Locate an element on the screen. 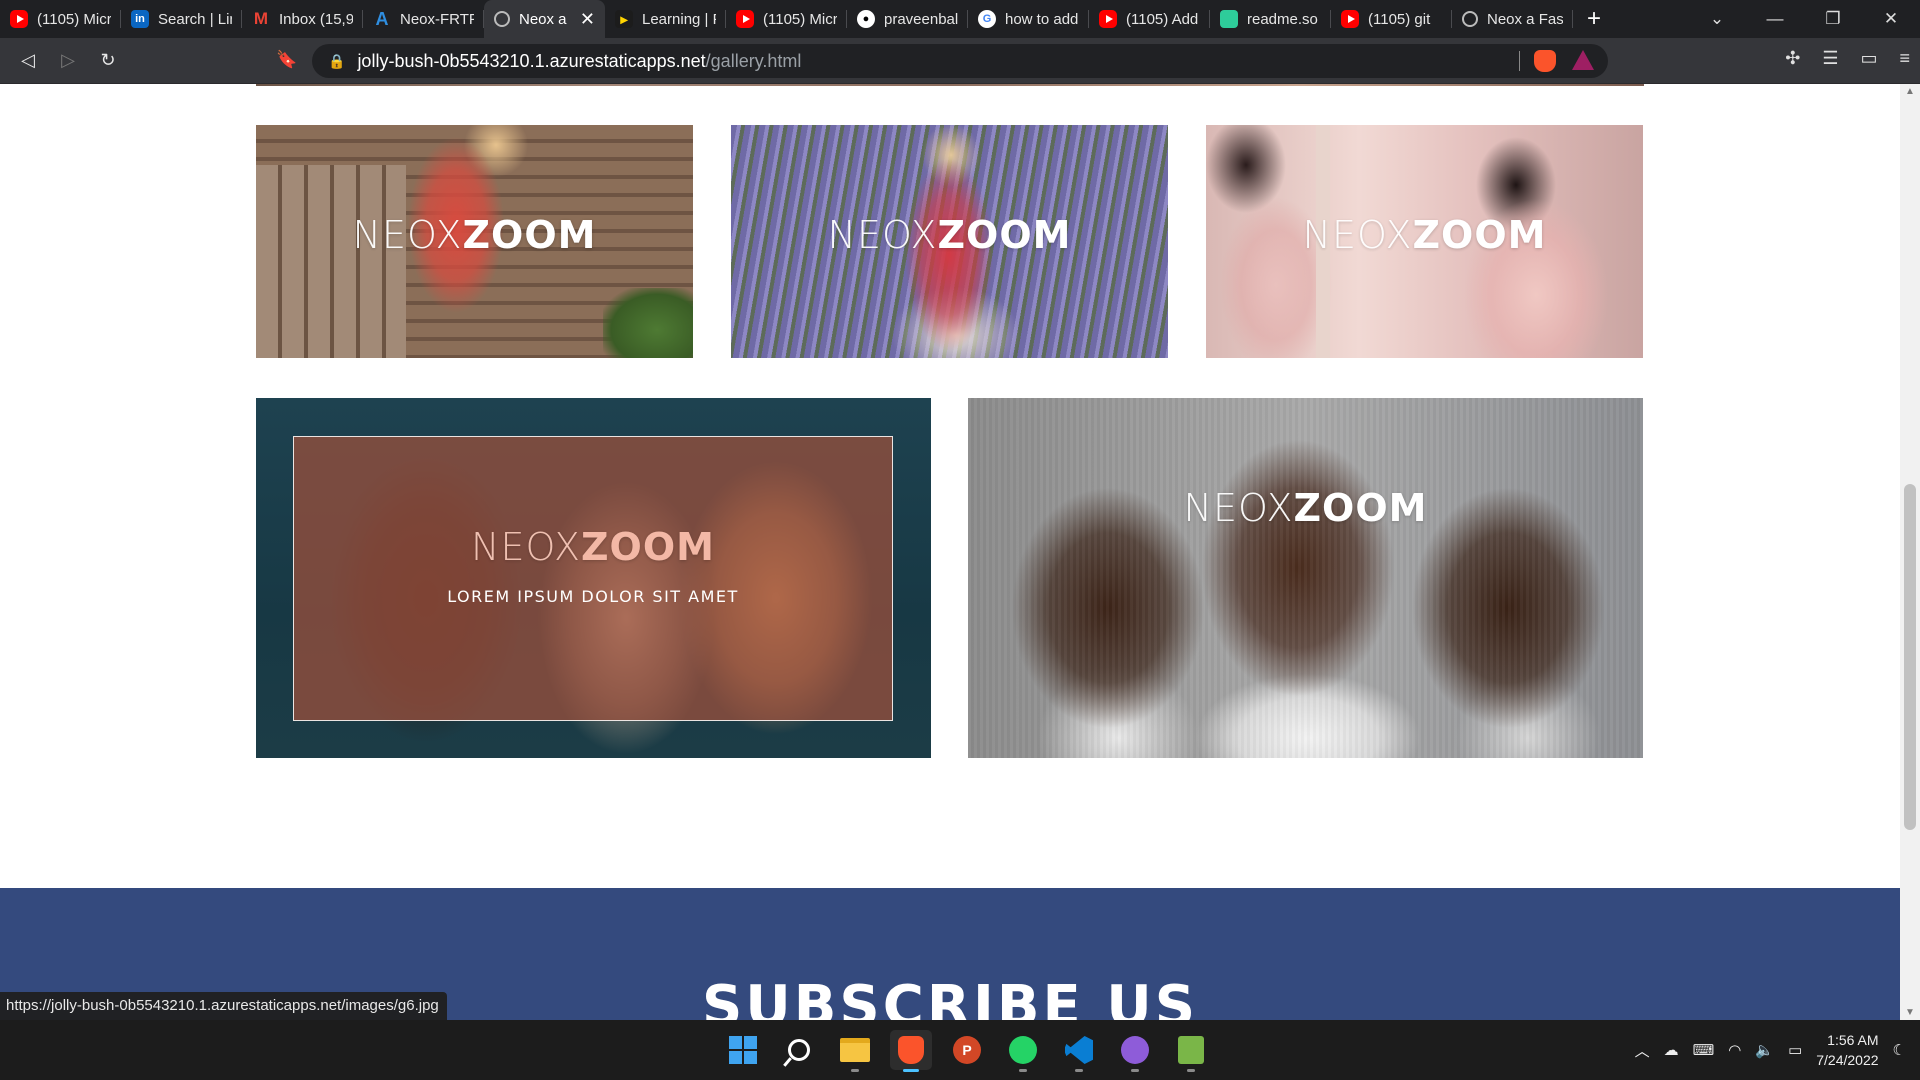 This screenshot has width=1920, height=1080. previous-row-edge is located at coordinates (950, 85).